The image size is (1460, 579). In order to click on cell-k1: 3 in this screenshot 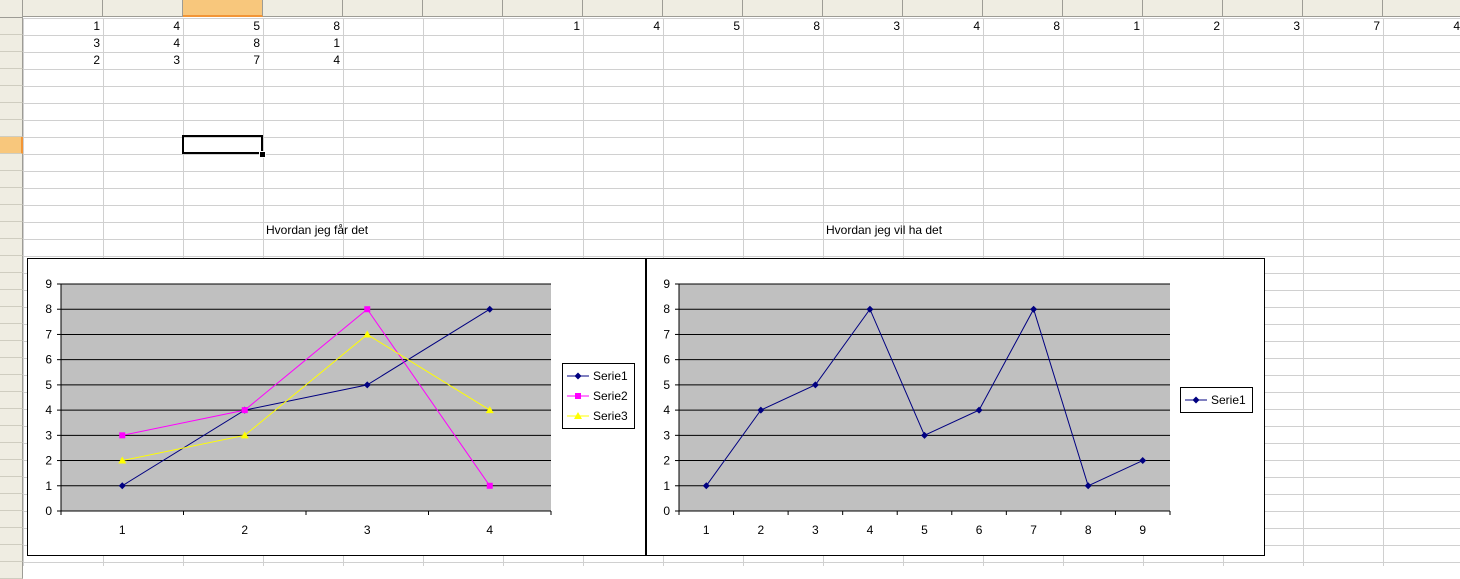, I will do `click(863, 26)`.